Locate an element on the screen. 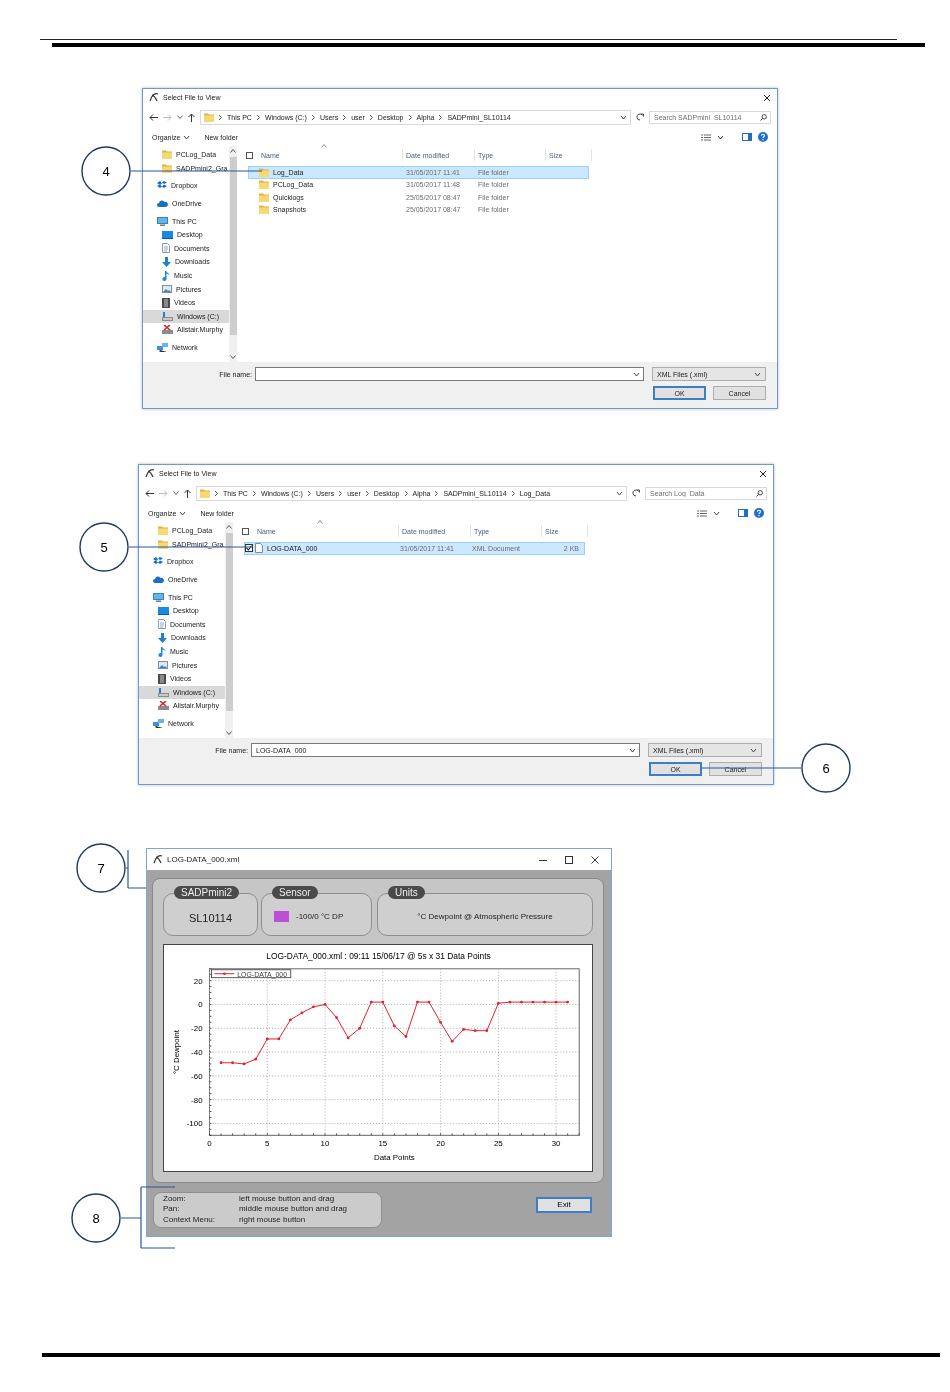 This screenshot has width=950, height=1392. axis-title: °C Dewpoint is located at coordinates (176, 1052).